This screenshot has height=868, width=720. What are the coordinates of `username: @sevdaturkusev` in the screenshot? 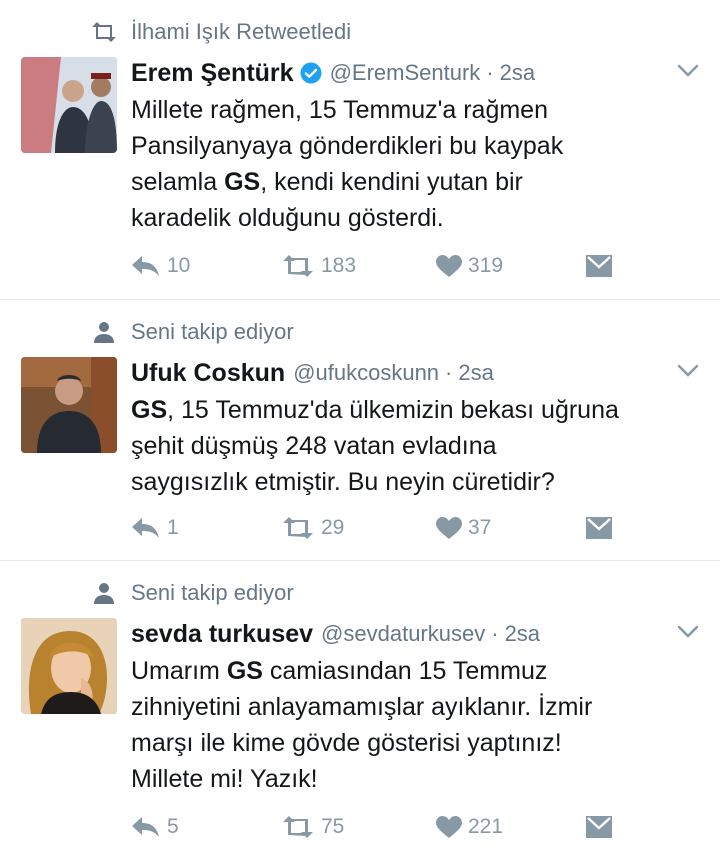 It's located at (403, 634).